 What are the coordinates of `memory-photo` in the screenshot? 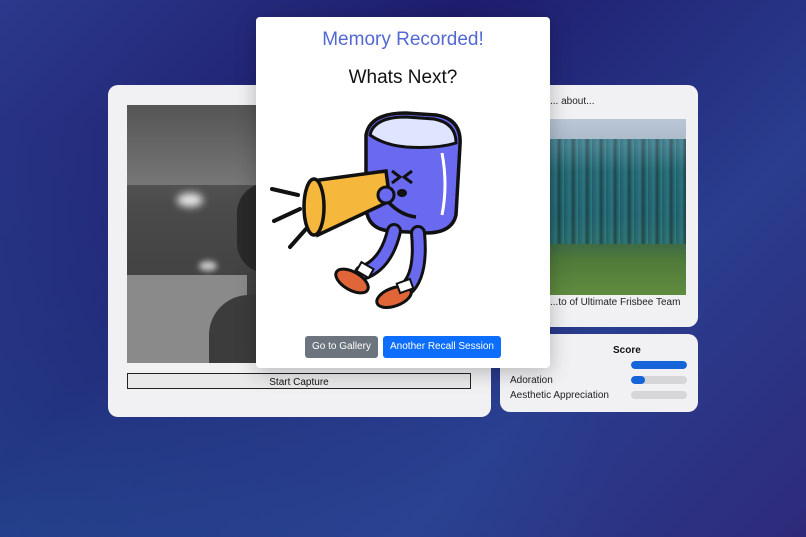 It's located at (618, 207).